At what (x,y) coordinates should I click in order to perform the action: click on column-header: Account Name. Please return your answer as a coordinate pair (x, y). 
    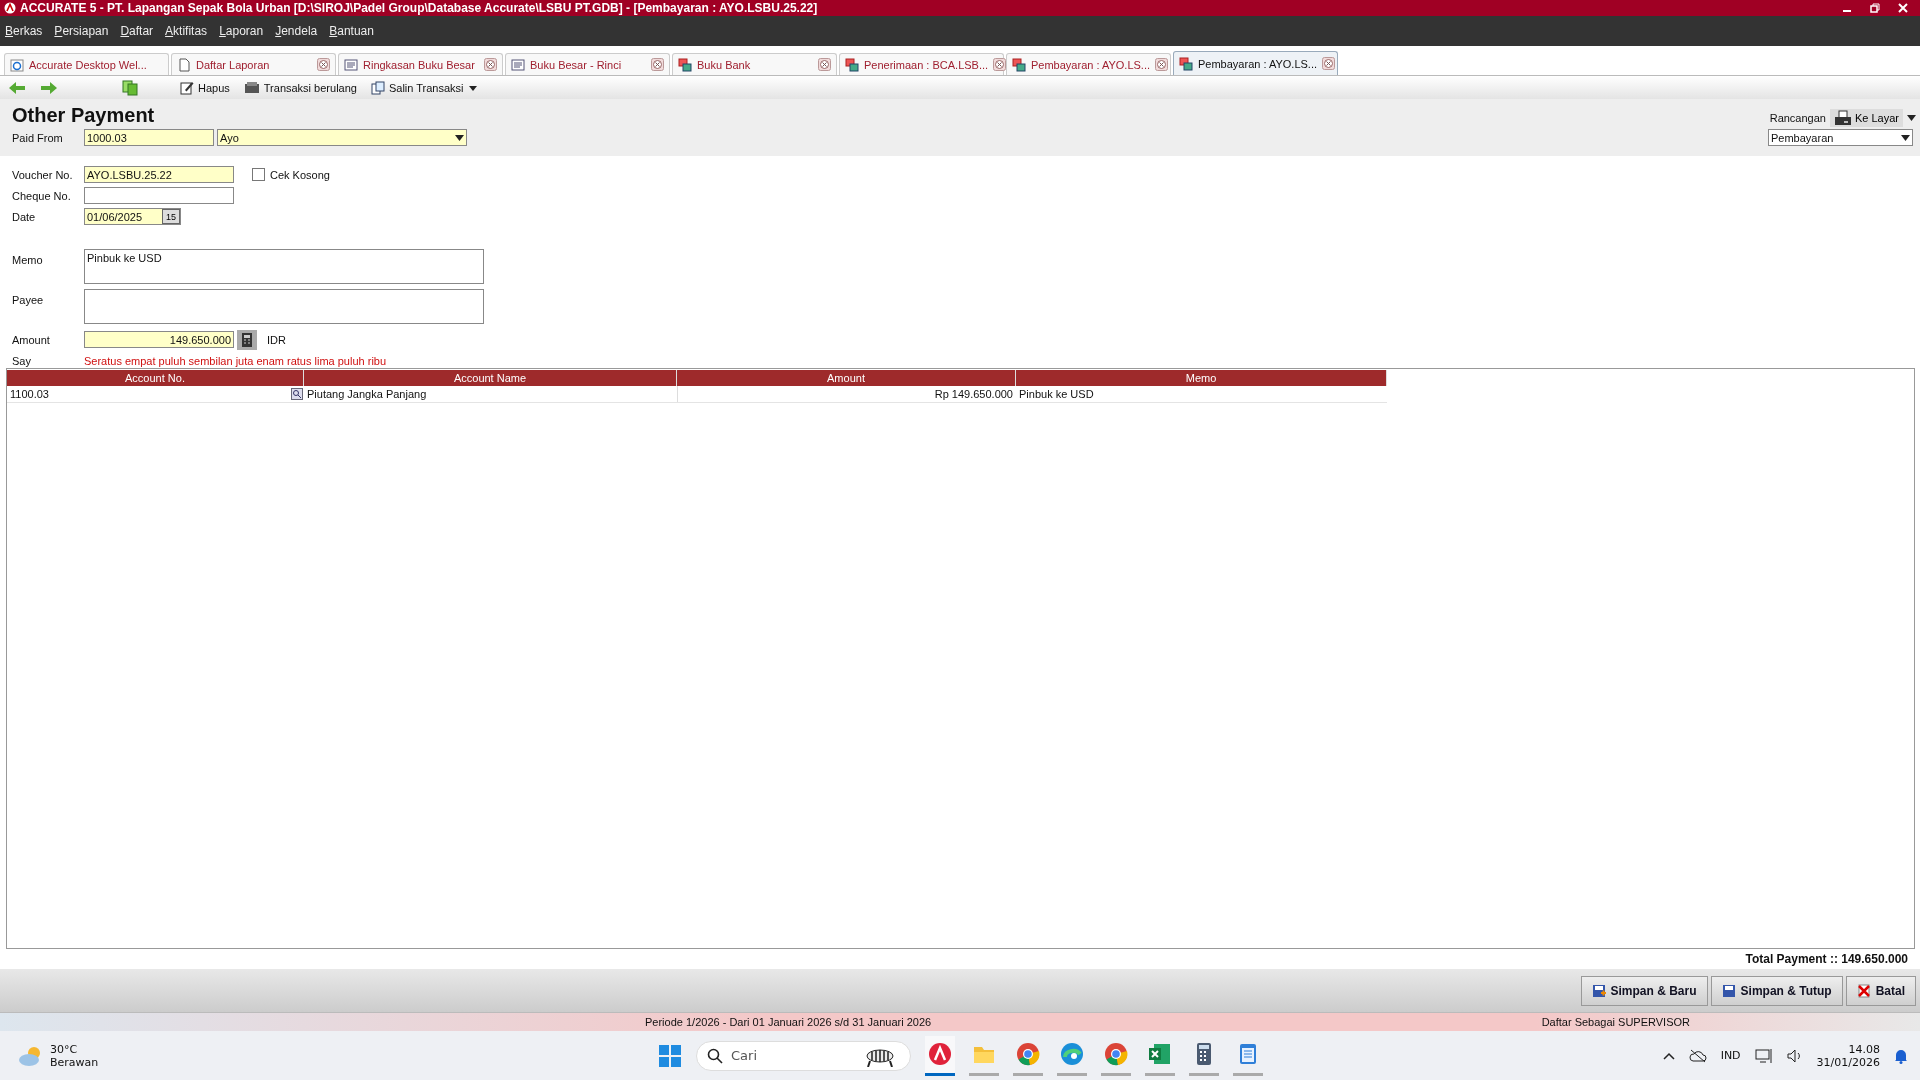
    Looking at the image, I should click on (490, 378).